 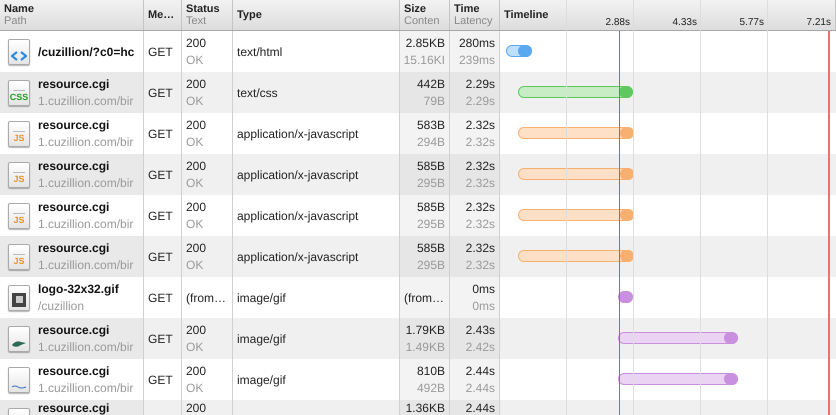 What do you see at coordinates (430, 224) in the screenshot?
I see `secondary-value: 295B` at bounding box center [430, 224].